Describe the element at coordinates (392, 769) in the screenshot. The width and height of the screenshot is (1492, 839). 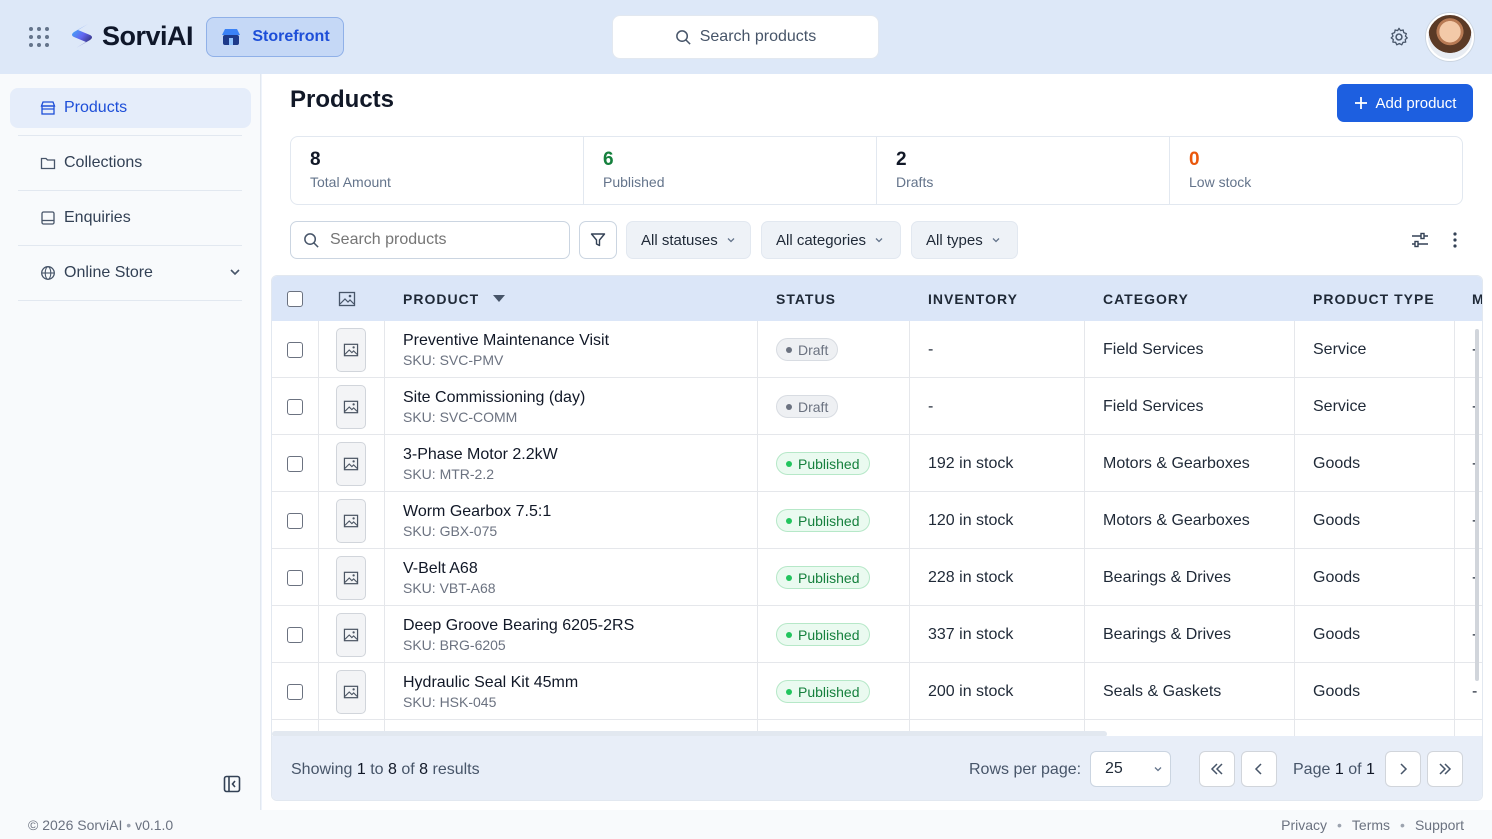
I see `showing-to: 8` at that location.